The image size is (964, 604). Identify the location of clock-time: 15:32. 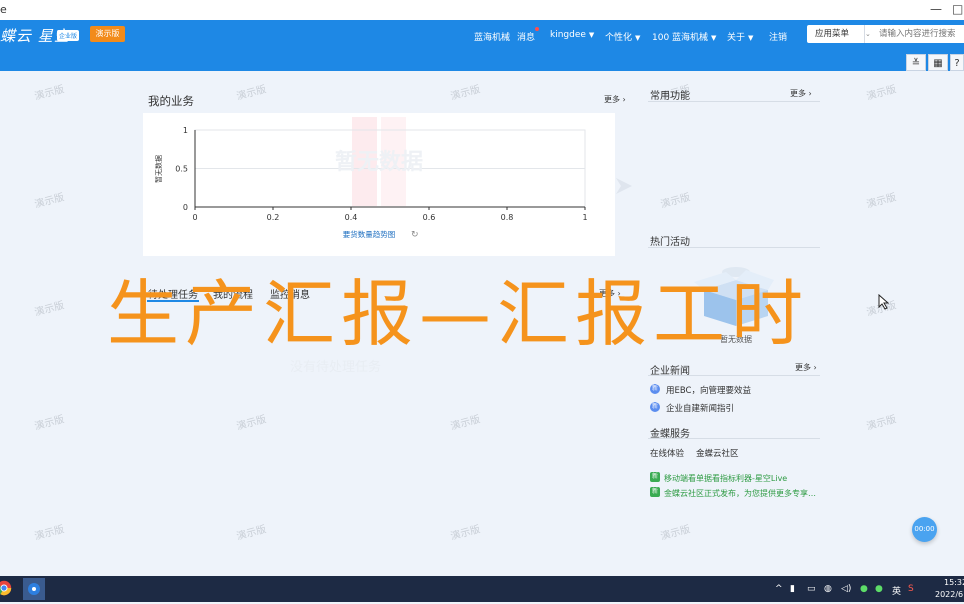
(954, 582).